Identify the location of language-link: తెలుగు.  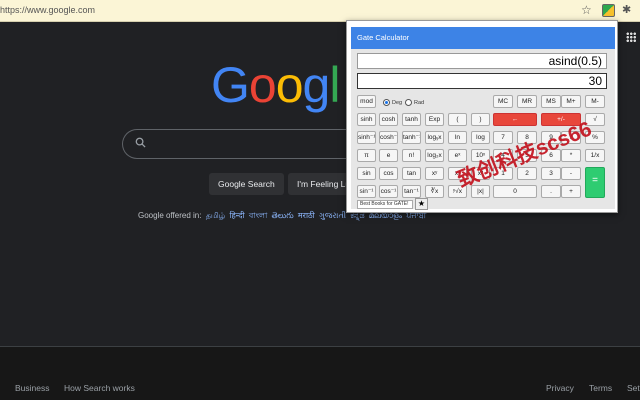
(283, 215).